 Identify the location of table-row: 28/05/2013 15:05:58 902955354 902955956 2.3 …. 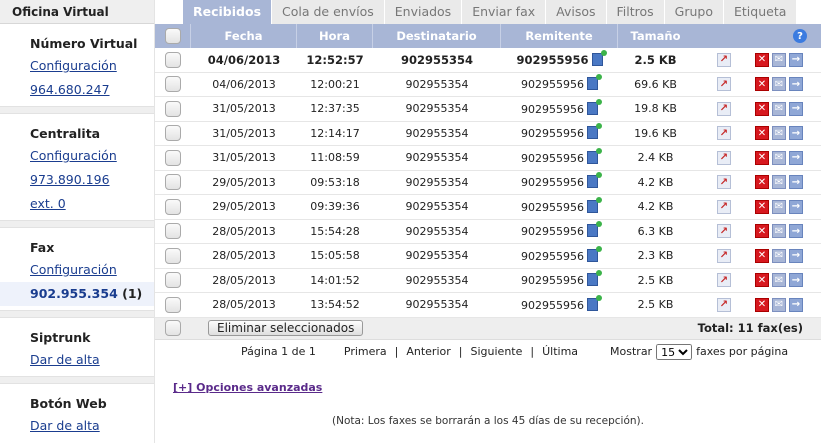
(488, 256).